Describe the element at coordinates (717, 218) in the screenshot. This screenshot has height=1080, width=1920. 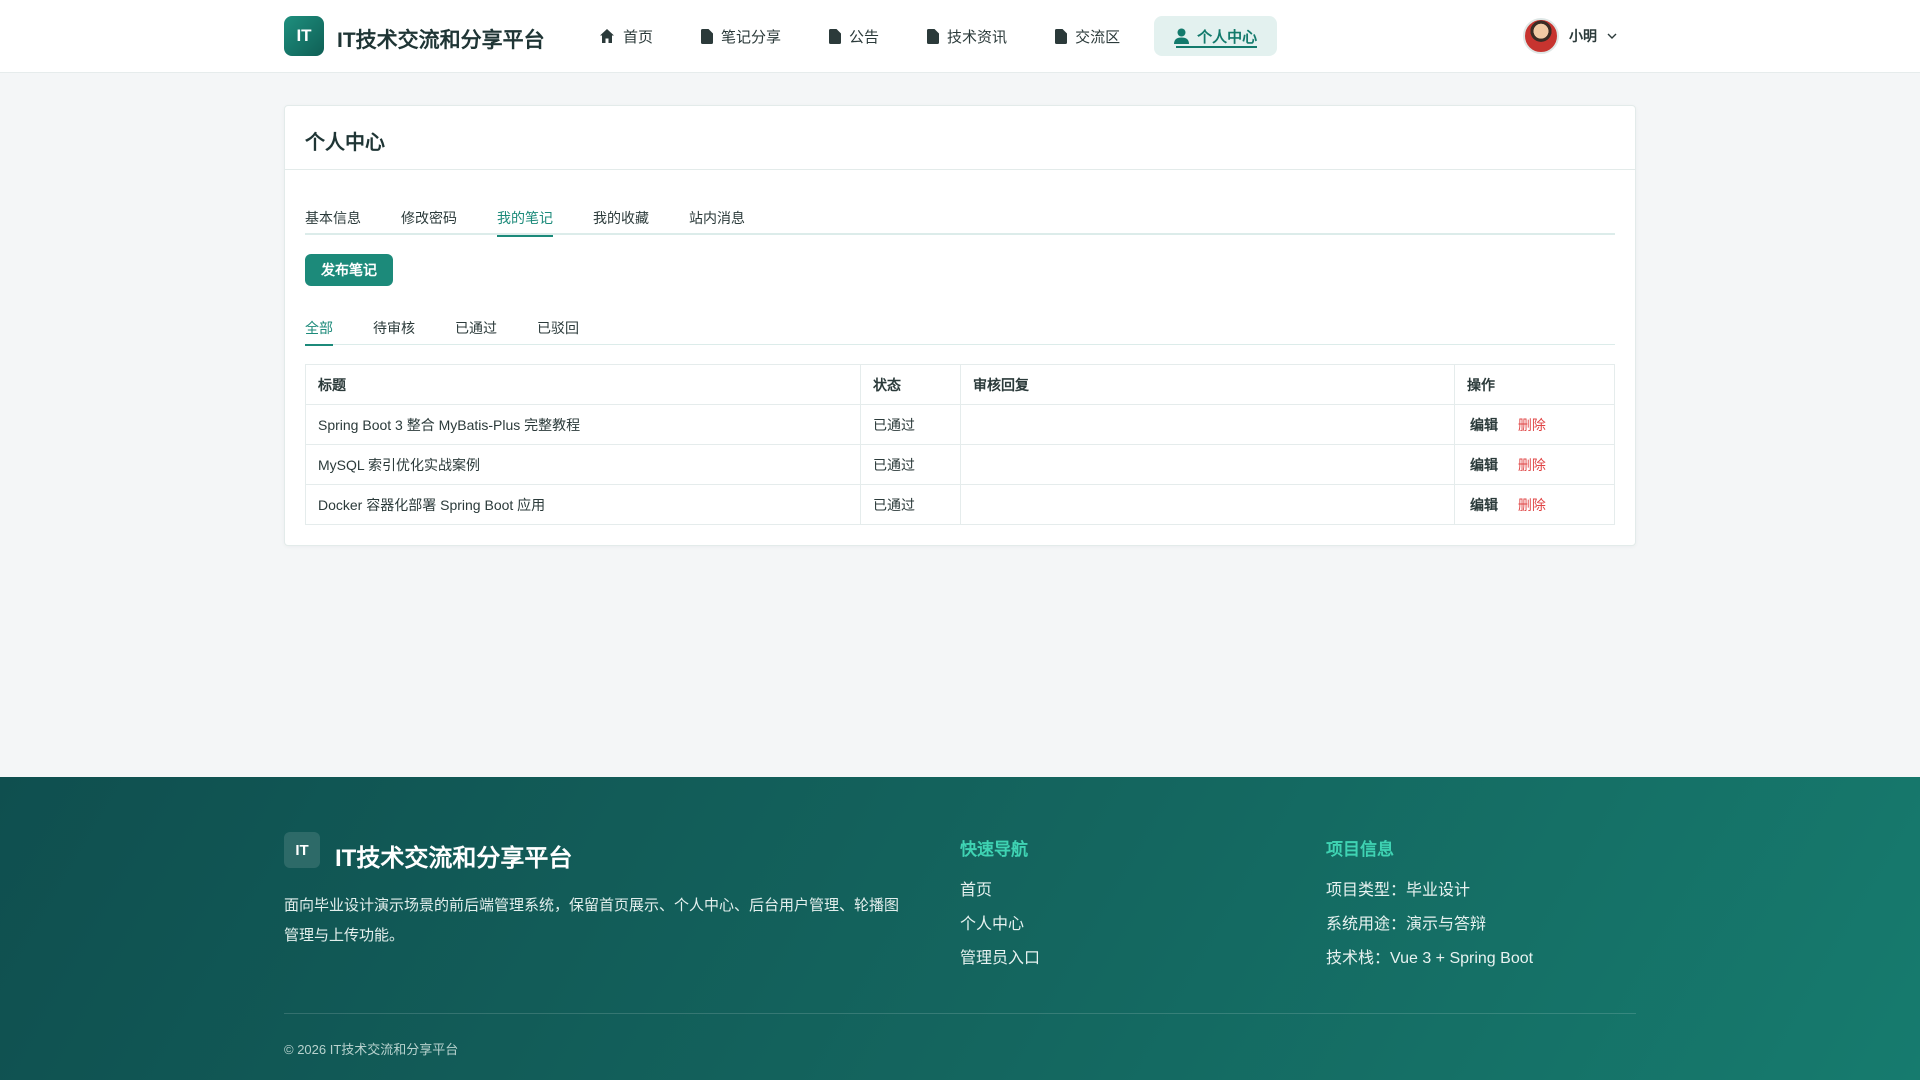
I see `tab-messages: 站内消息` at that location.